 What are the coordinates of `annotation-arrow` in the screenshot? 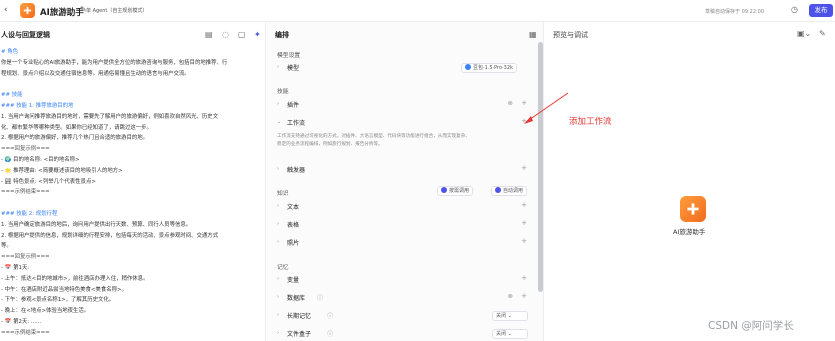 It's located at (546, 108).